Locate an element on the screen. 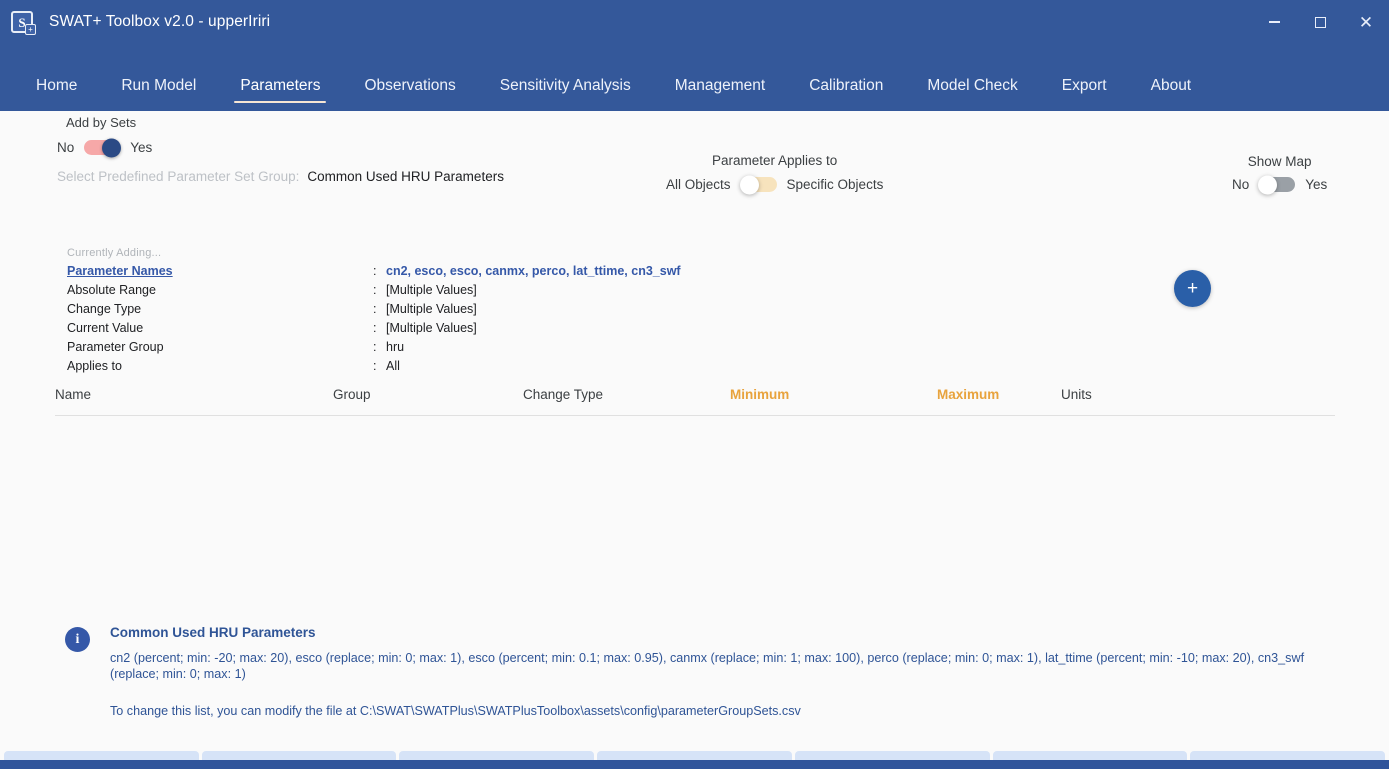 This screenshot has height=769, width=1389. minimize-icon is located at coordinates (1274, 22).